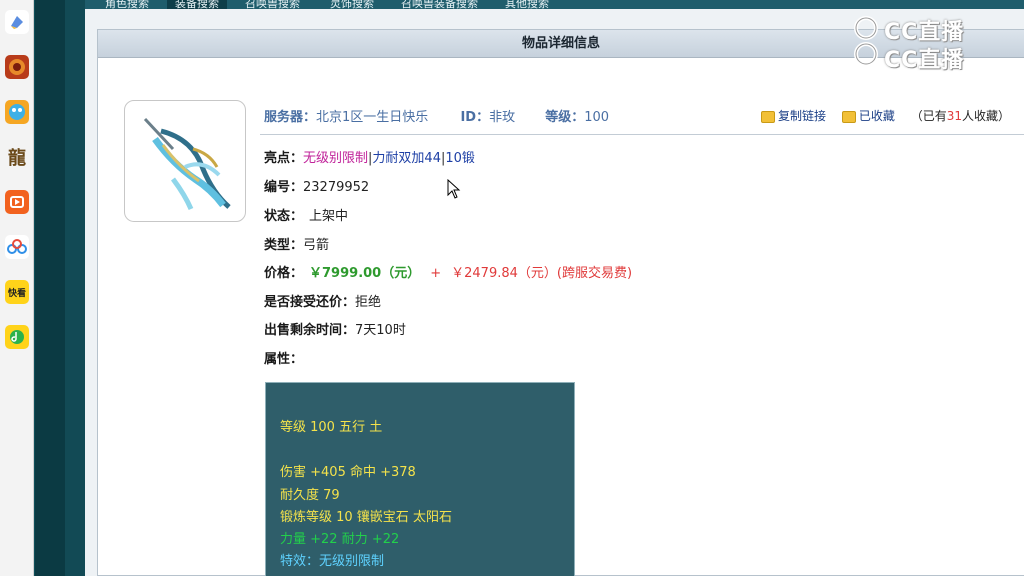 This screenshot has width=1024, height=576. I want to click on attributes-row: 属性：, so click(283, 357).